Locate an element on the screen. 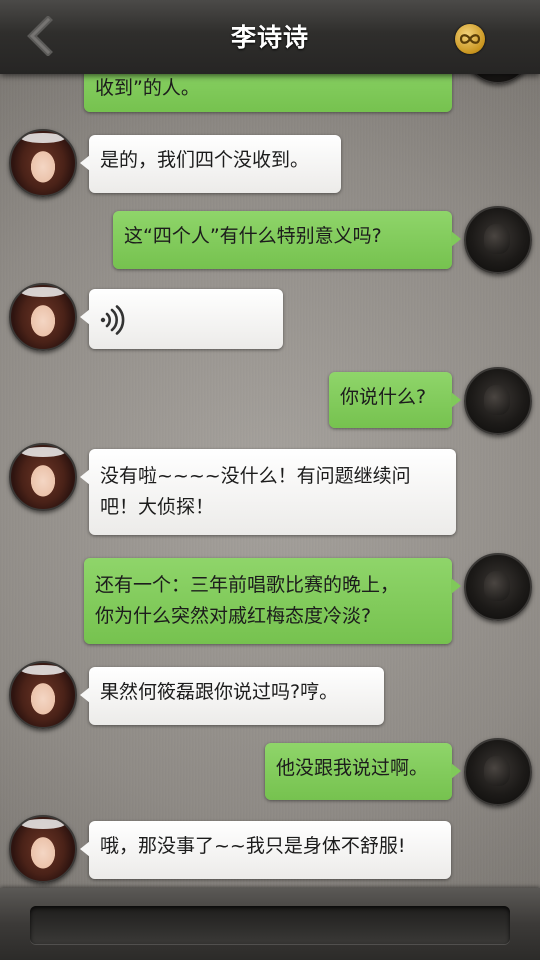 The width and height of the screenshot is (540, 960). message-text: 果然何筱磊跟你说过吗?哼。 is located at coordinates (219, 692).